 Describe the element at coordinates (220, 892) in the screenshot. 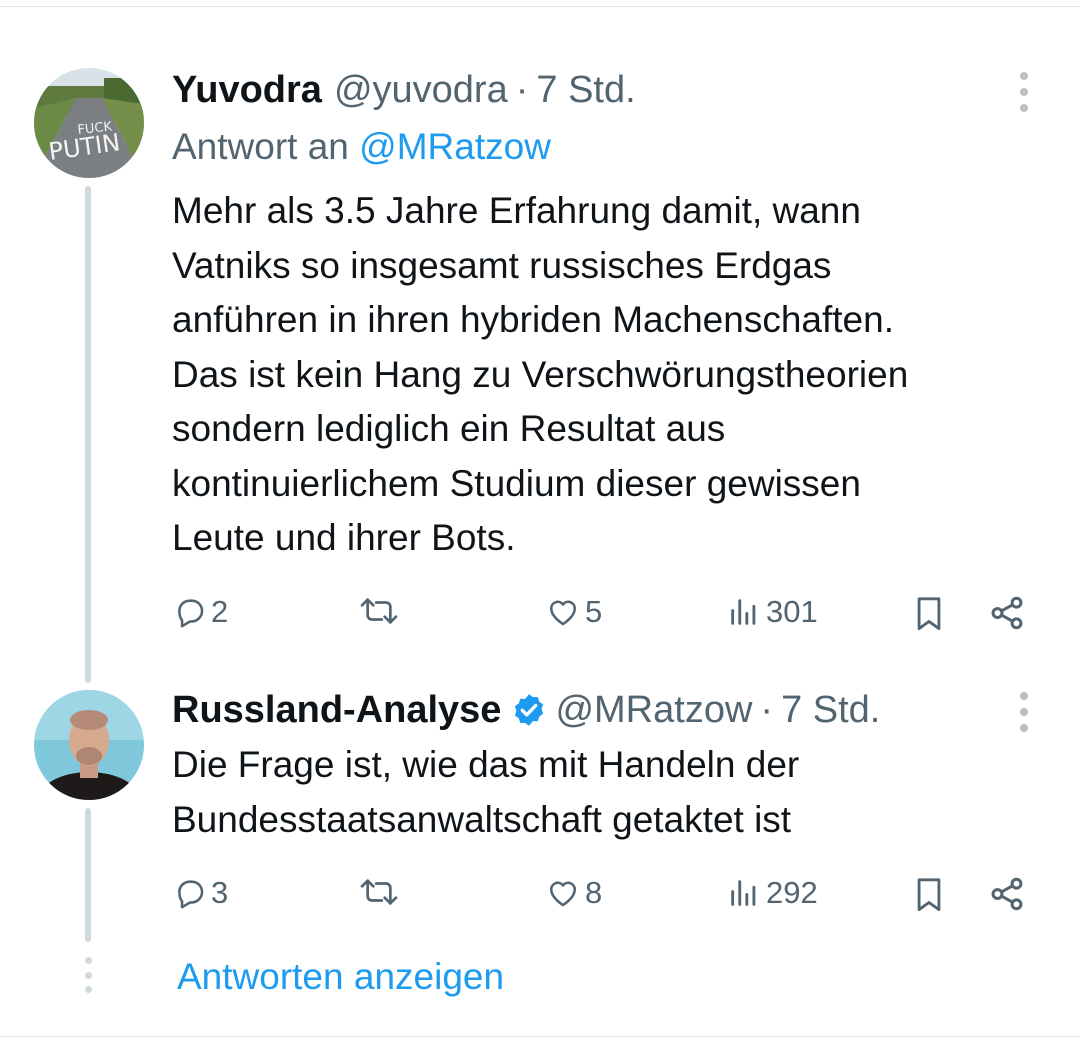

I see `reply-count: 3` at that location.